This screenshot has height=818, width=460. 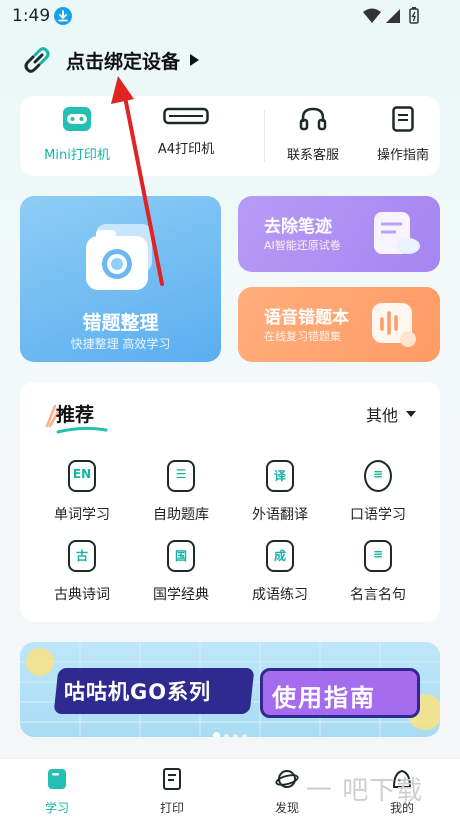 What do you see at coordinates (171, 808) in the screenshot?
I see `tab-label: 打印` at bounding box center [171, 808].